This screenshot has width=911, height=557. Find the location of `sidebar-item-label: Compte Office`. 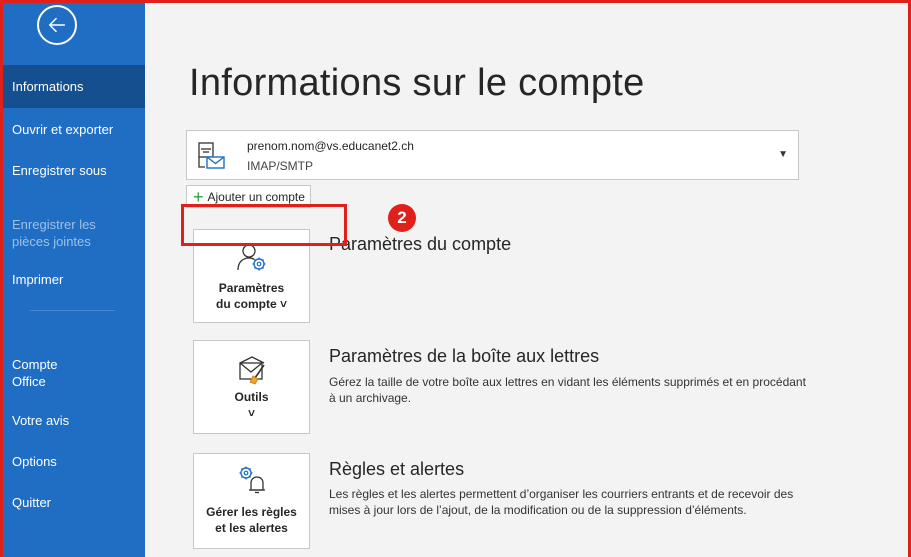

sidebar-item-label: Compte Office is located at coordinates (35, 373).